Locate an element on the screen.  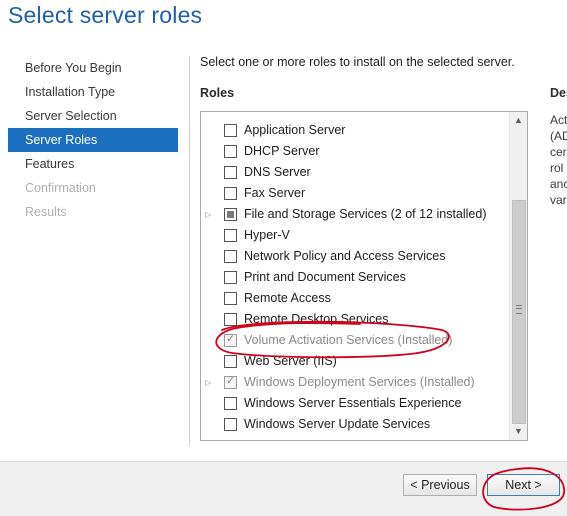
role-row: Fax Server is located at coordinates (355, 193).